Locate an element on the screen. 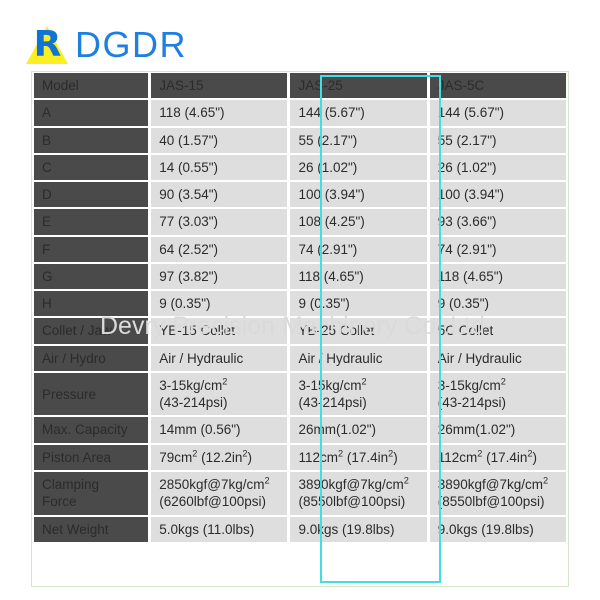 Image resolution: width=600 pixels, height=600 pixels. spec-row-label: Collet / Jaw is located at coordinates (91, 331).